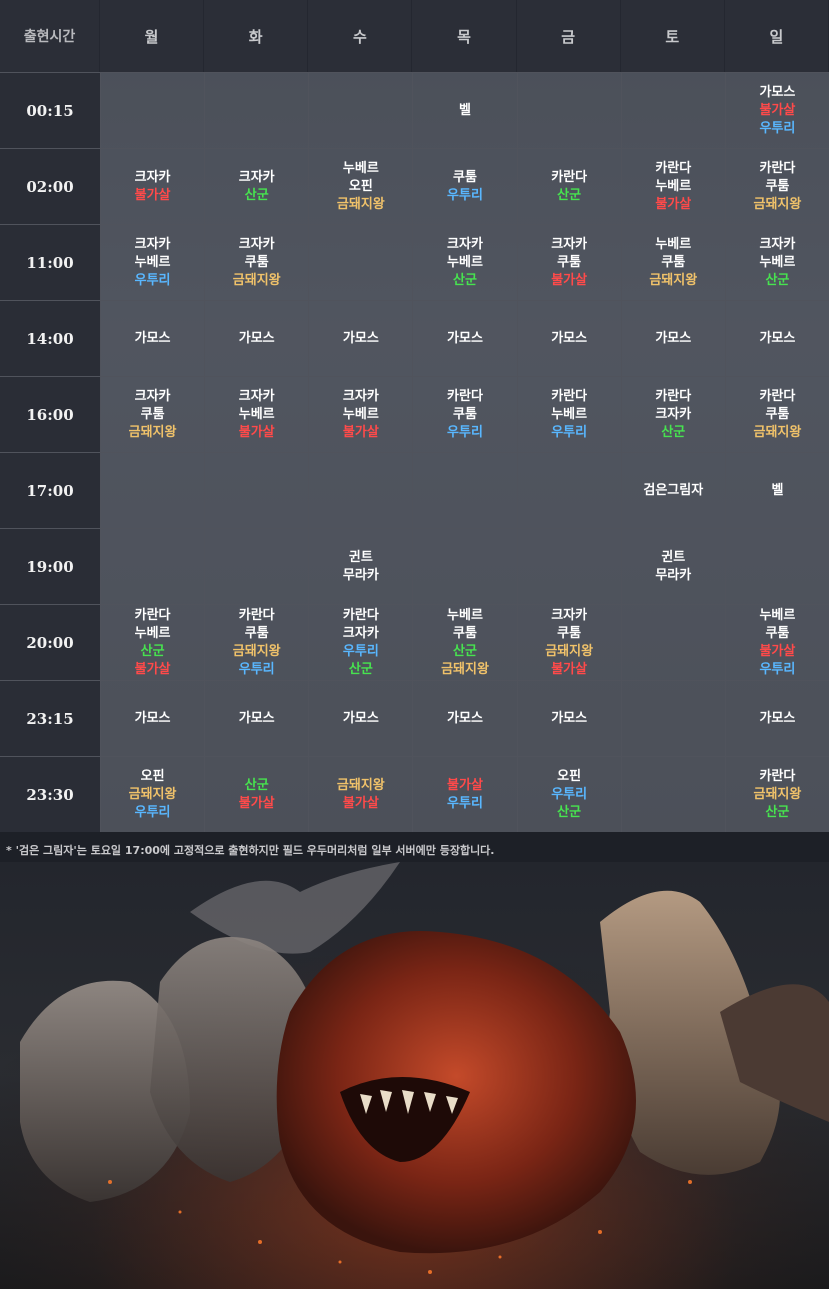 This screenshot has height=1289, width=829. I want to click on boss-name: 오핀, so click(360, 186).